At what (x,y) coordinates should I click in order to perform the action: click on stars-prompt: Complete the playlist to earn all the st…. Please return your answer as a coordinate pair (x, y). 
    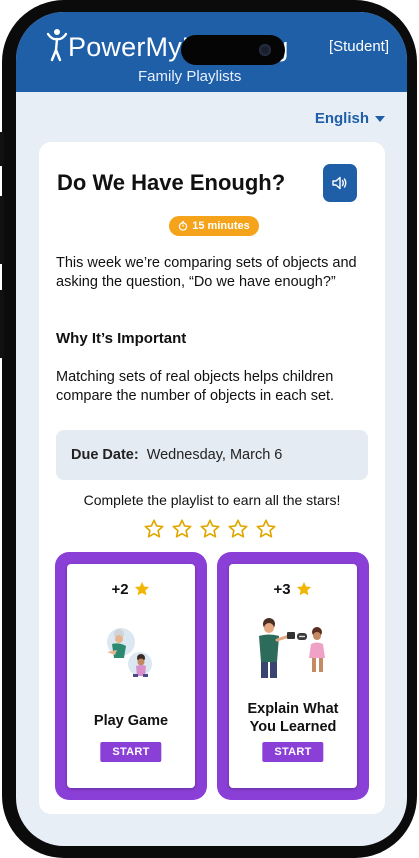
    Looking at the image, I should click on (212, 500).